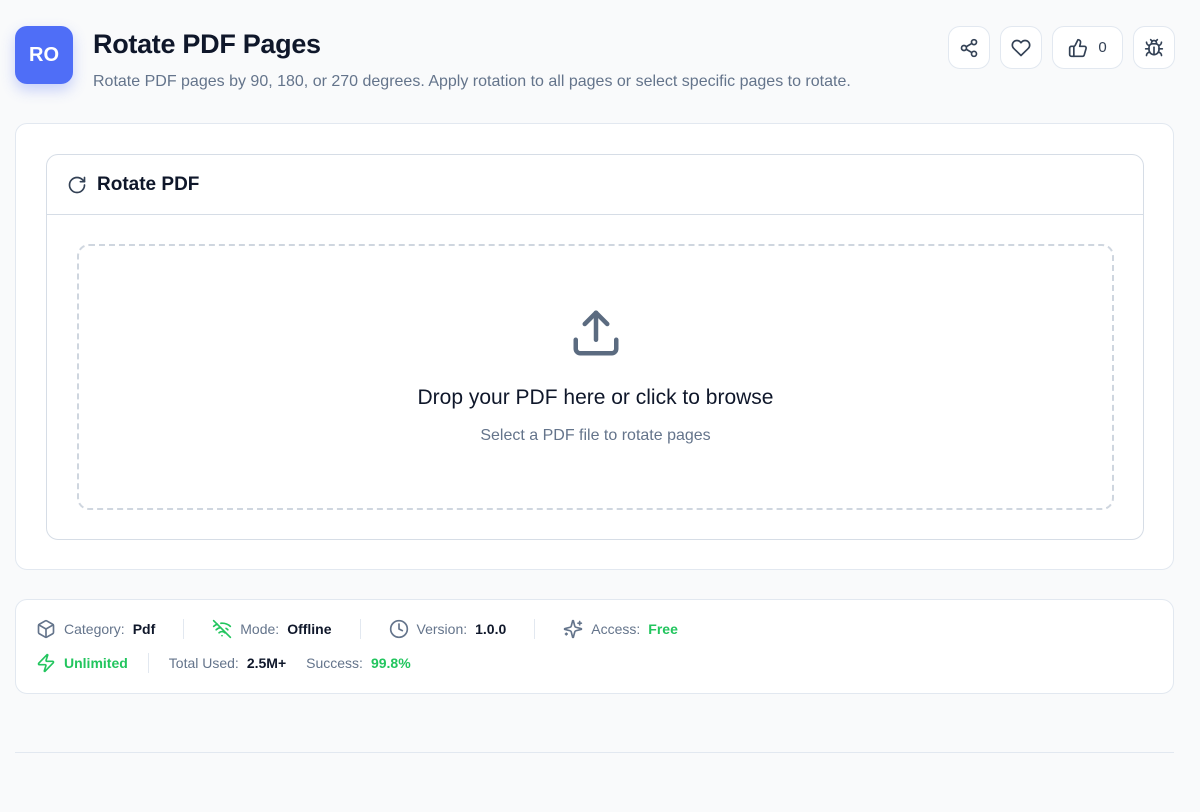  I want to click on unlimited-label: Unlimited, so click(96, 663).